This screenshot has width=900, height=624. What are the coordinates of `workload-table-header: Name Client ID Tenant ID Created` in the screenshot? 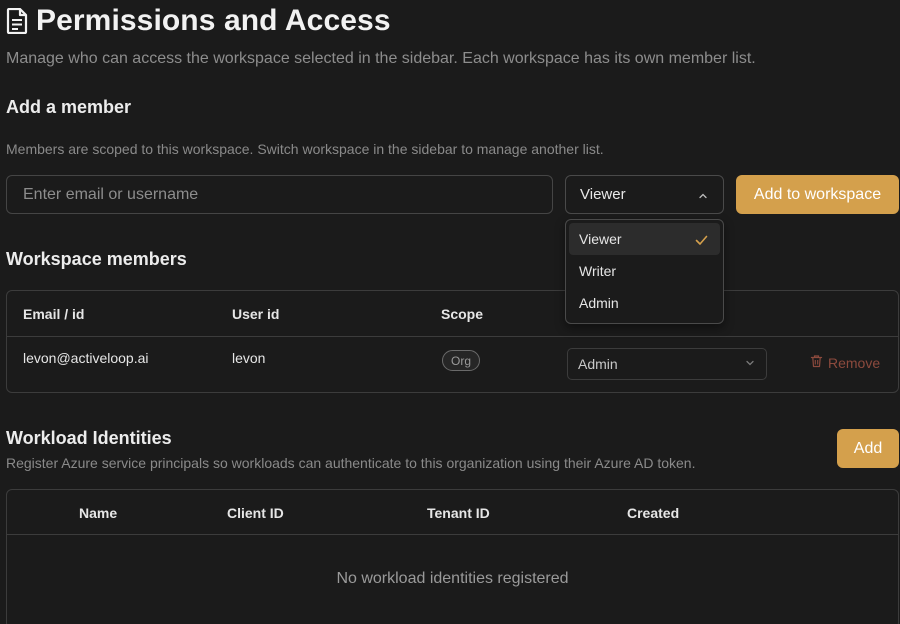 It's located at (452, 512).